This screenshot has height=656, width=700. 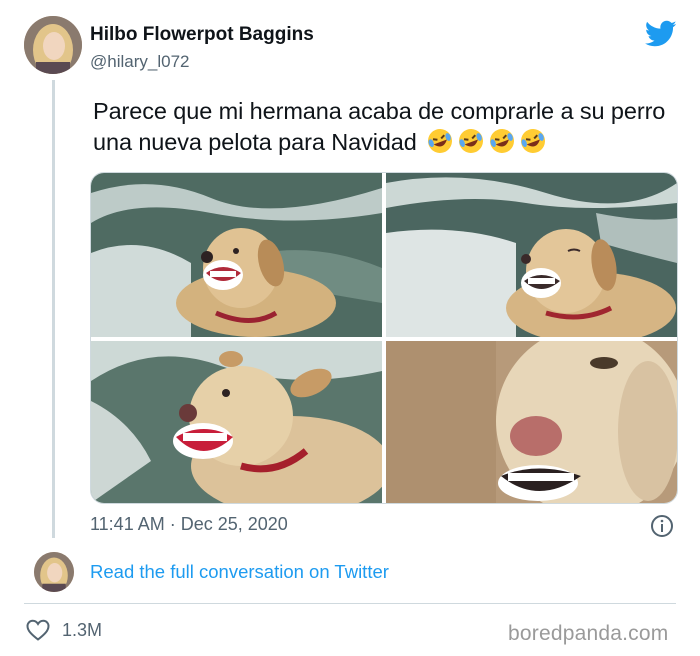 I want to click on like-count: 1.3M, so click(x=82, y=630).